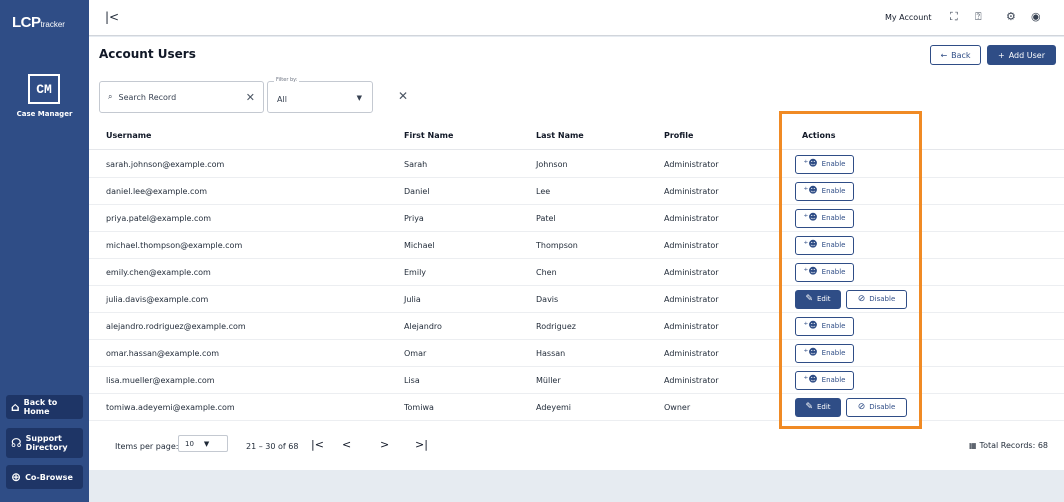  Describe the element at coordinates (250, 97) in the screenshot. I see `clear-search-icon: ✕` at that location.